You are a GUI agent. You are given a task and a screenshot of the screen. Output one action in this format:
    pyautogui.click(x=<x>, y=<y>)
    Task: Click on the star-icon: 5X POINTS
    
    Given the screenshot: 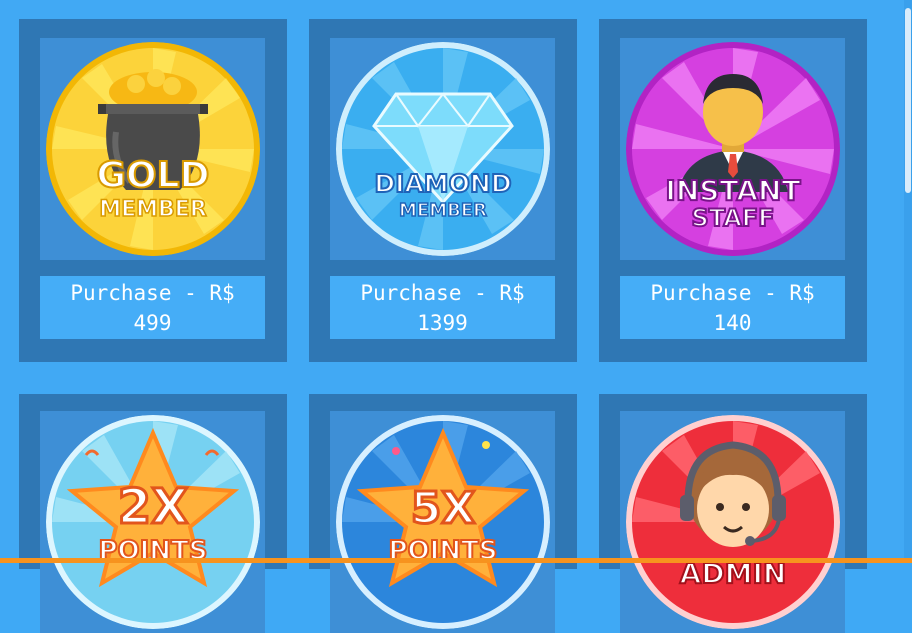 What is the action you would take?
    pyautogui.click(x=443, y=522)
    